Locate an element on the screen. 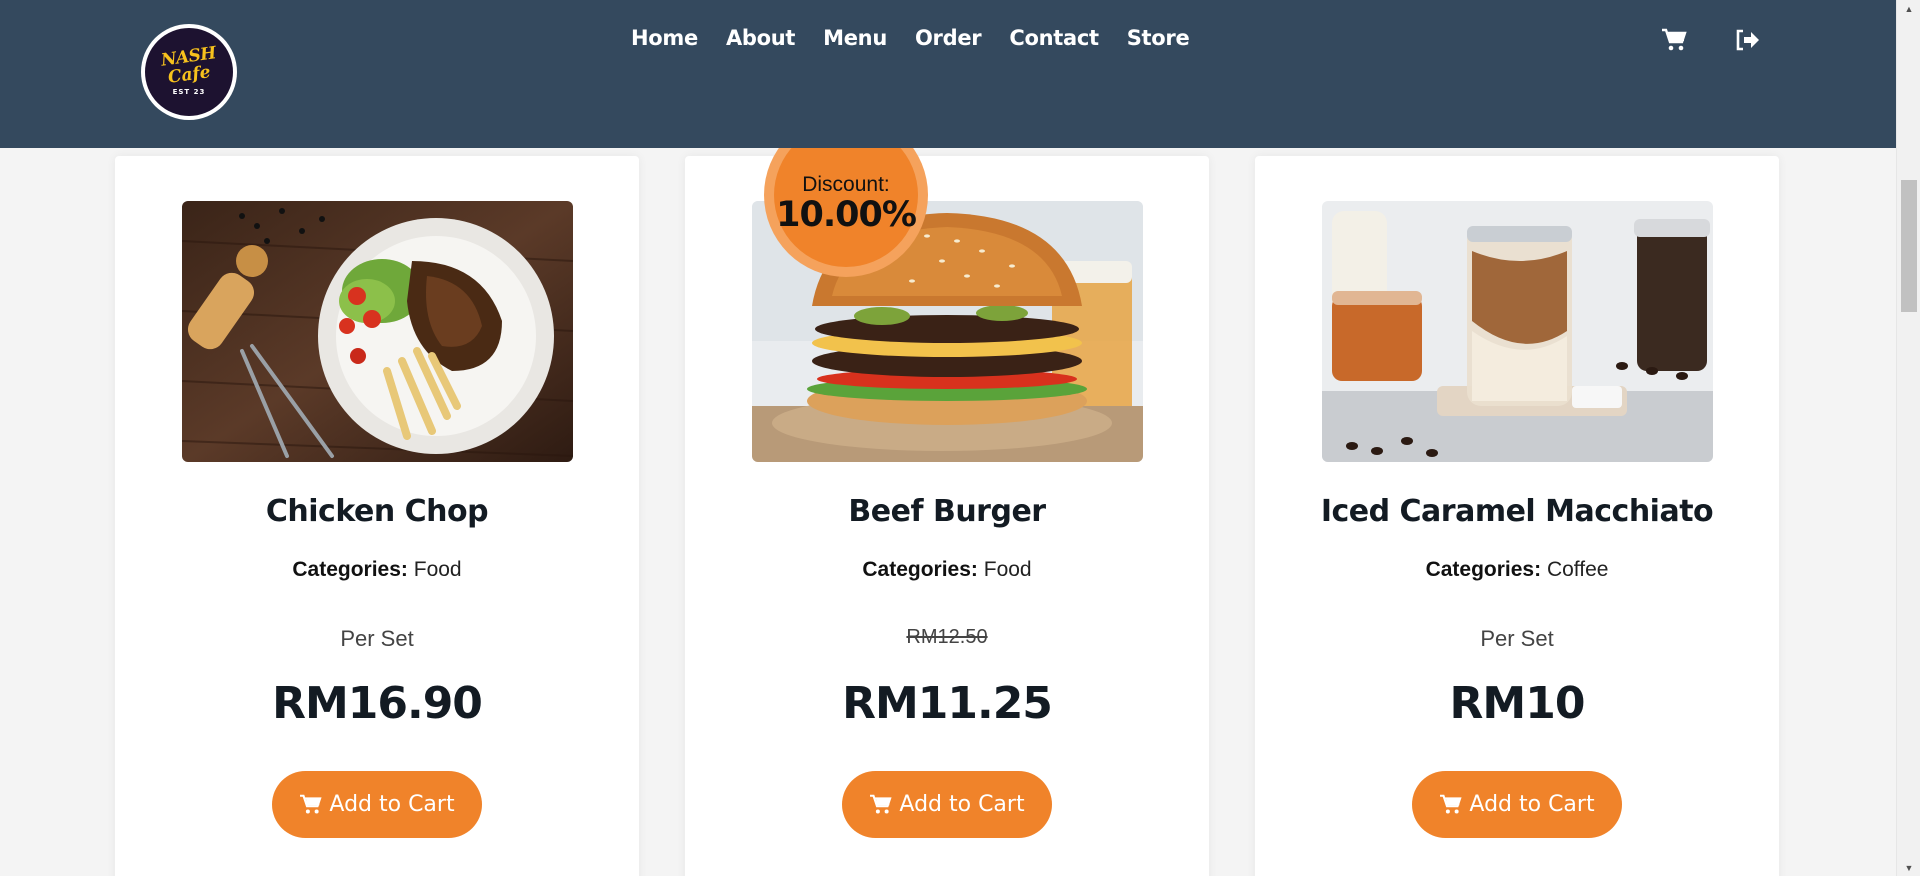  scroll-down-arrow-icon: ▼ is located at coordinates (1908, 867).